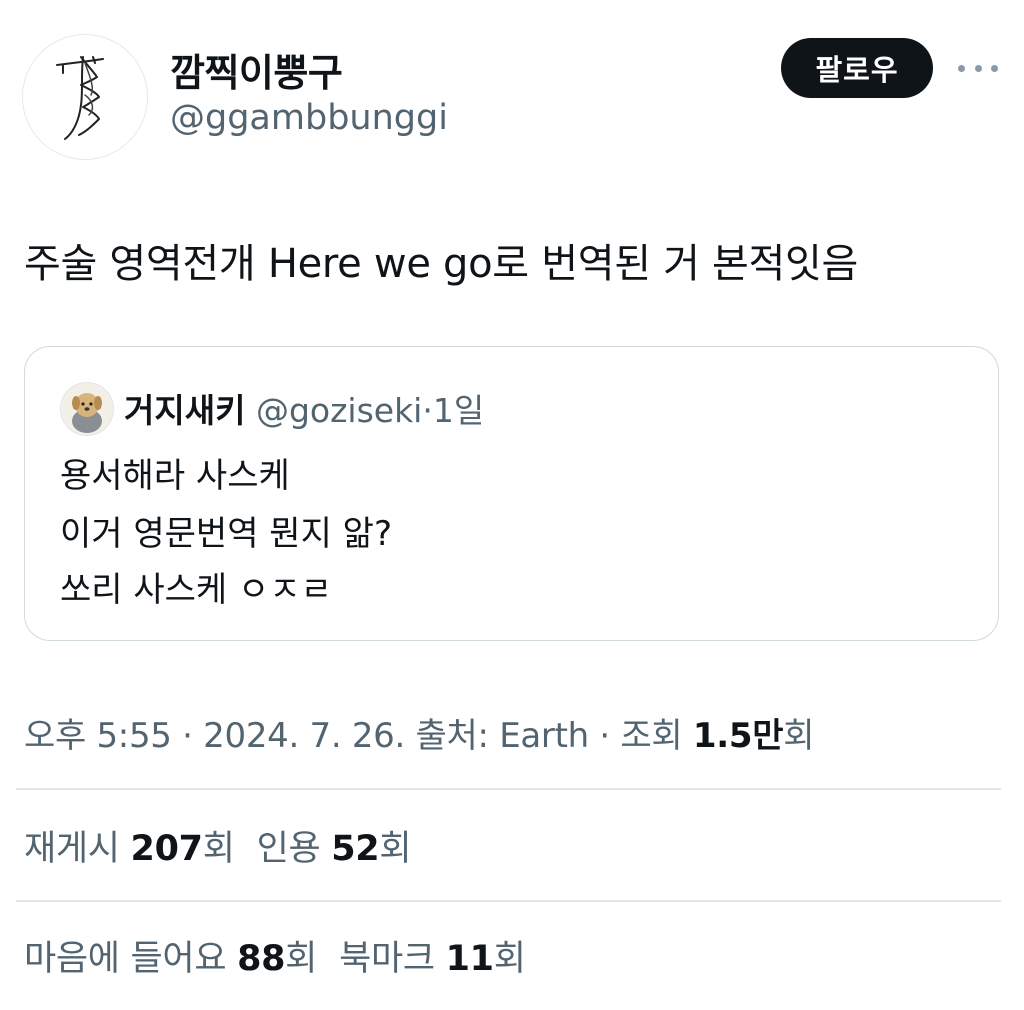 The width and height of the screenshot is (1024, 1010). Describe the element at coordinates (651, 736) in the screenshot. I see `views-label: 조회` at that location.